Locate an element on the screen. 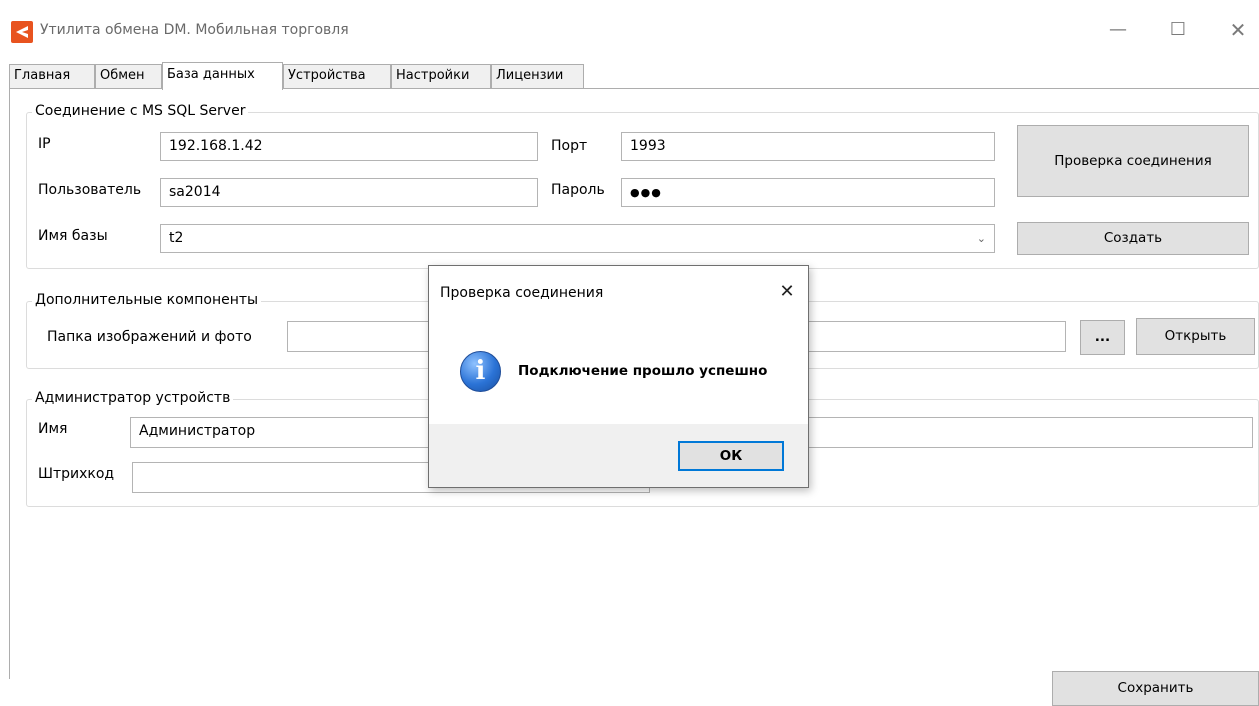 The height and width of the screenshot is (706, 1259). app-logo-icon is located at coordinates (22, 32).